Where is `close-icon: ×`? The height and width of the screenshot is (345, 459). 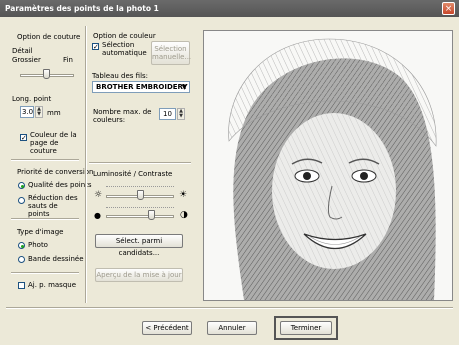 close-icon: × is located at coordinates (448, 9).